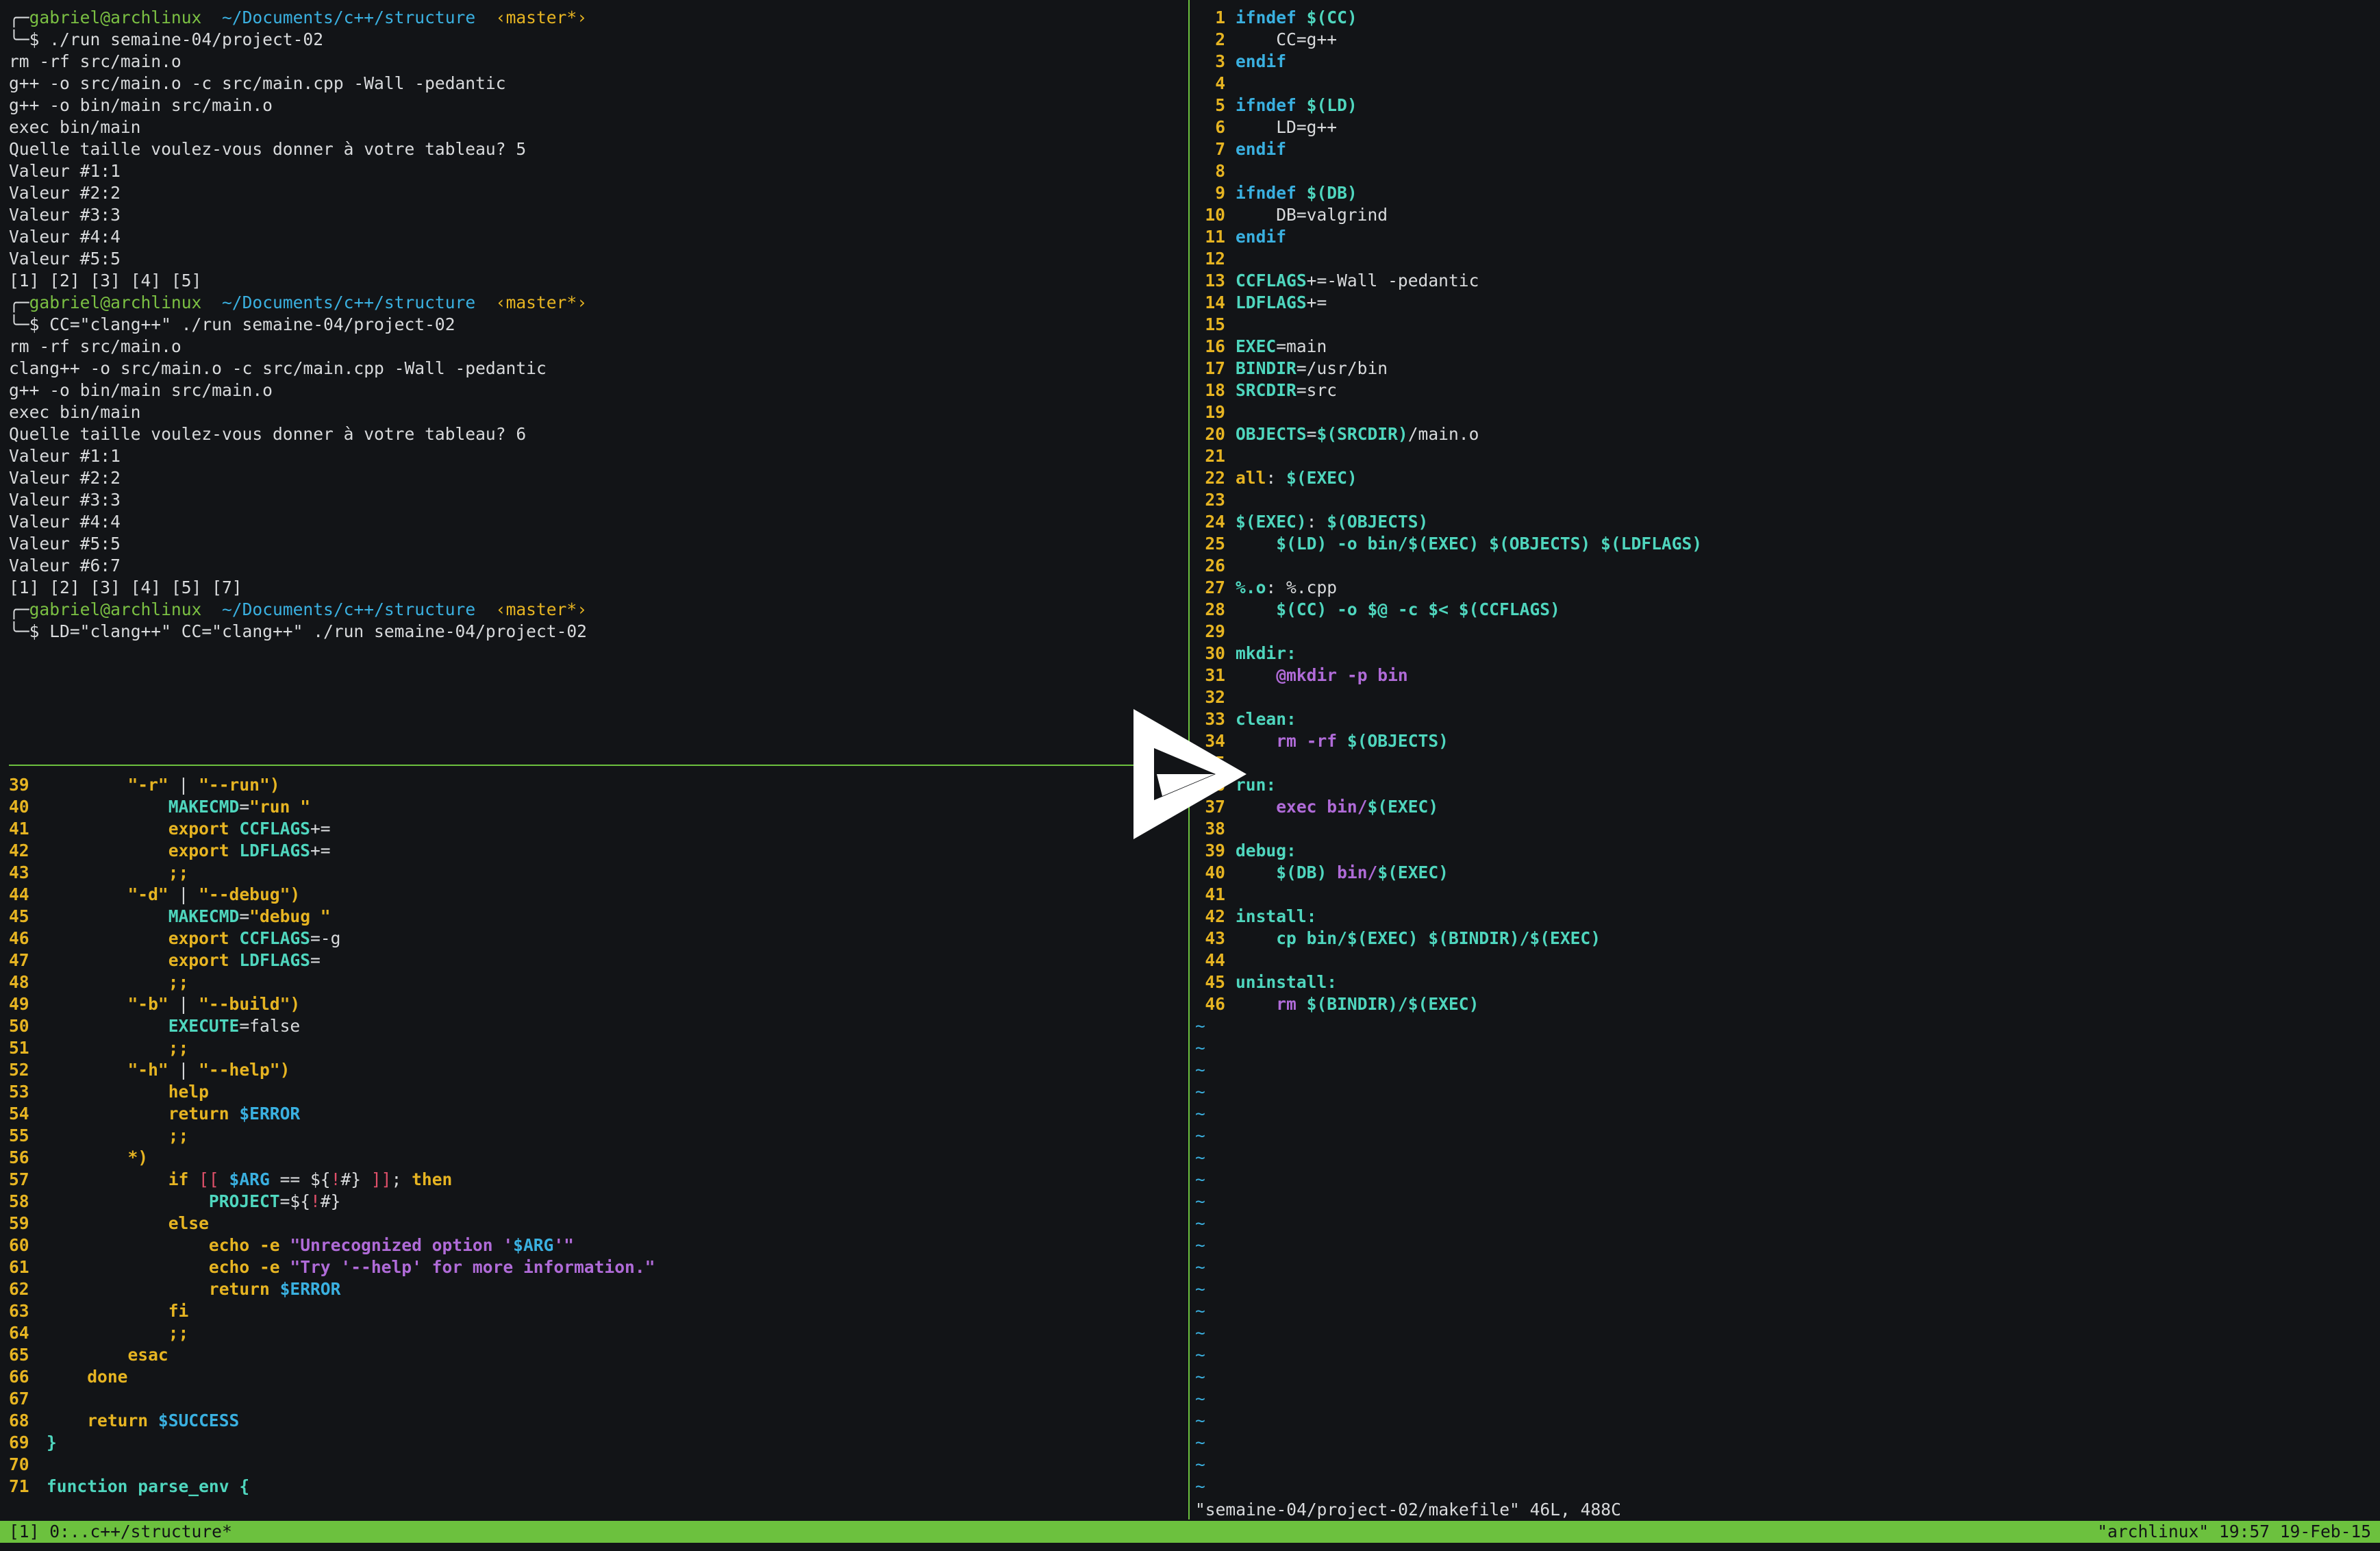  I want to click on code-line: 43 cp bin/$(EXEC) $(BINDIR)/$(EXEC), so click(1396, 939).